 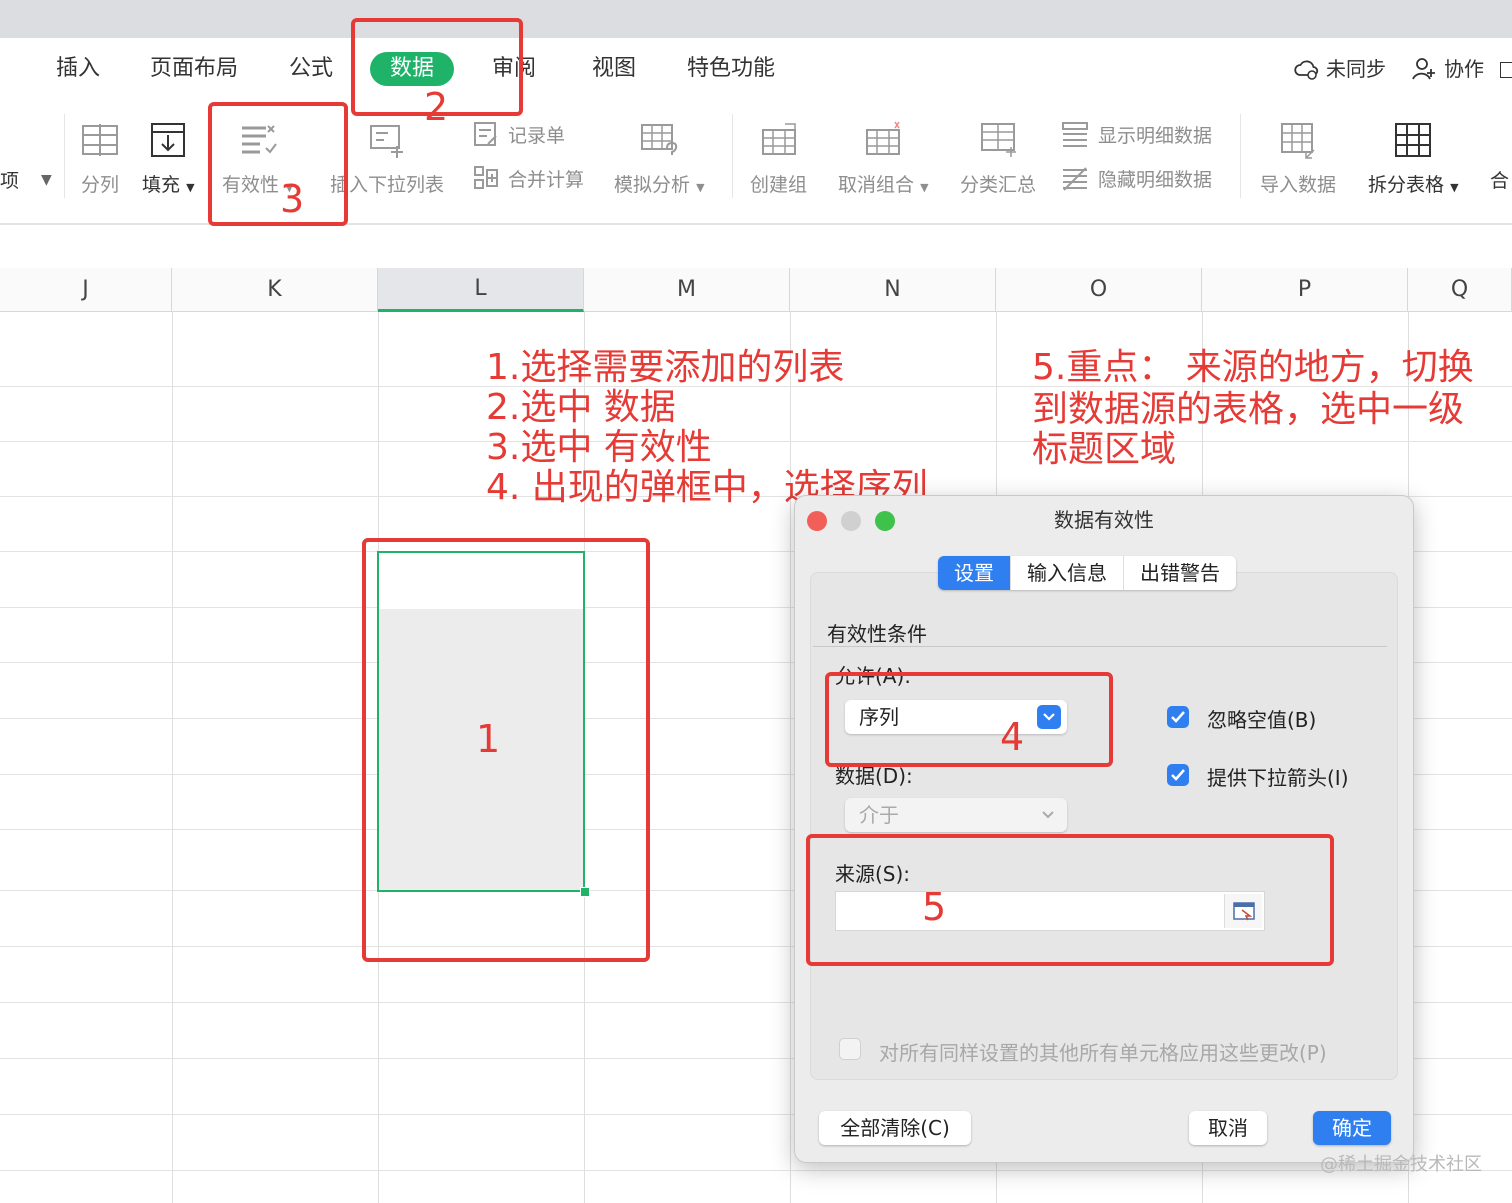 I want to click on create-group-button: 创建组, so click(x=778, y=157).